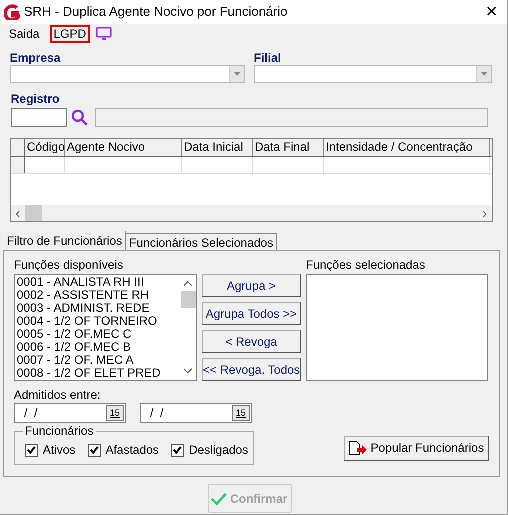 Image resolution: width=508 pixels, height=515 pixels. Describe the element at coordinates (188, 284) in the screenshot. I see `scroll-up-icon` at that location.